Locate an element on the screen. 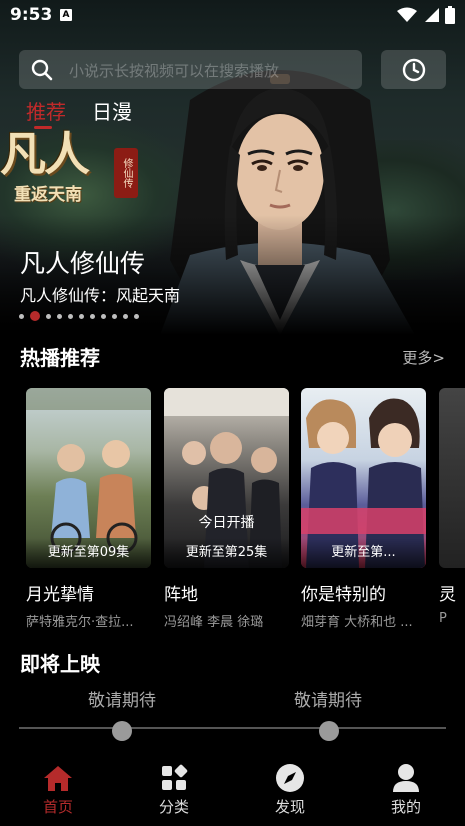 This screenshot has width=465, height=826. show-poster is located at coordinates (452, 478).